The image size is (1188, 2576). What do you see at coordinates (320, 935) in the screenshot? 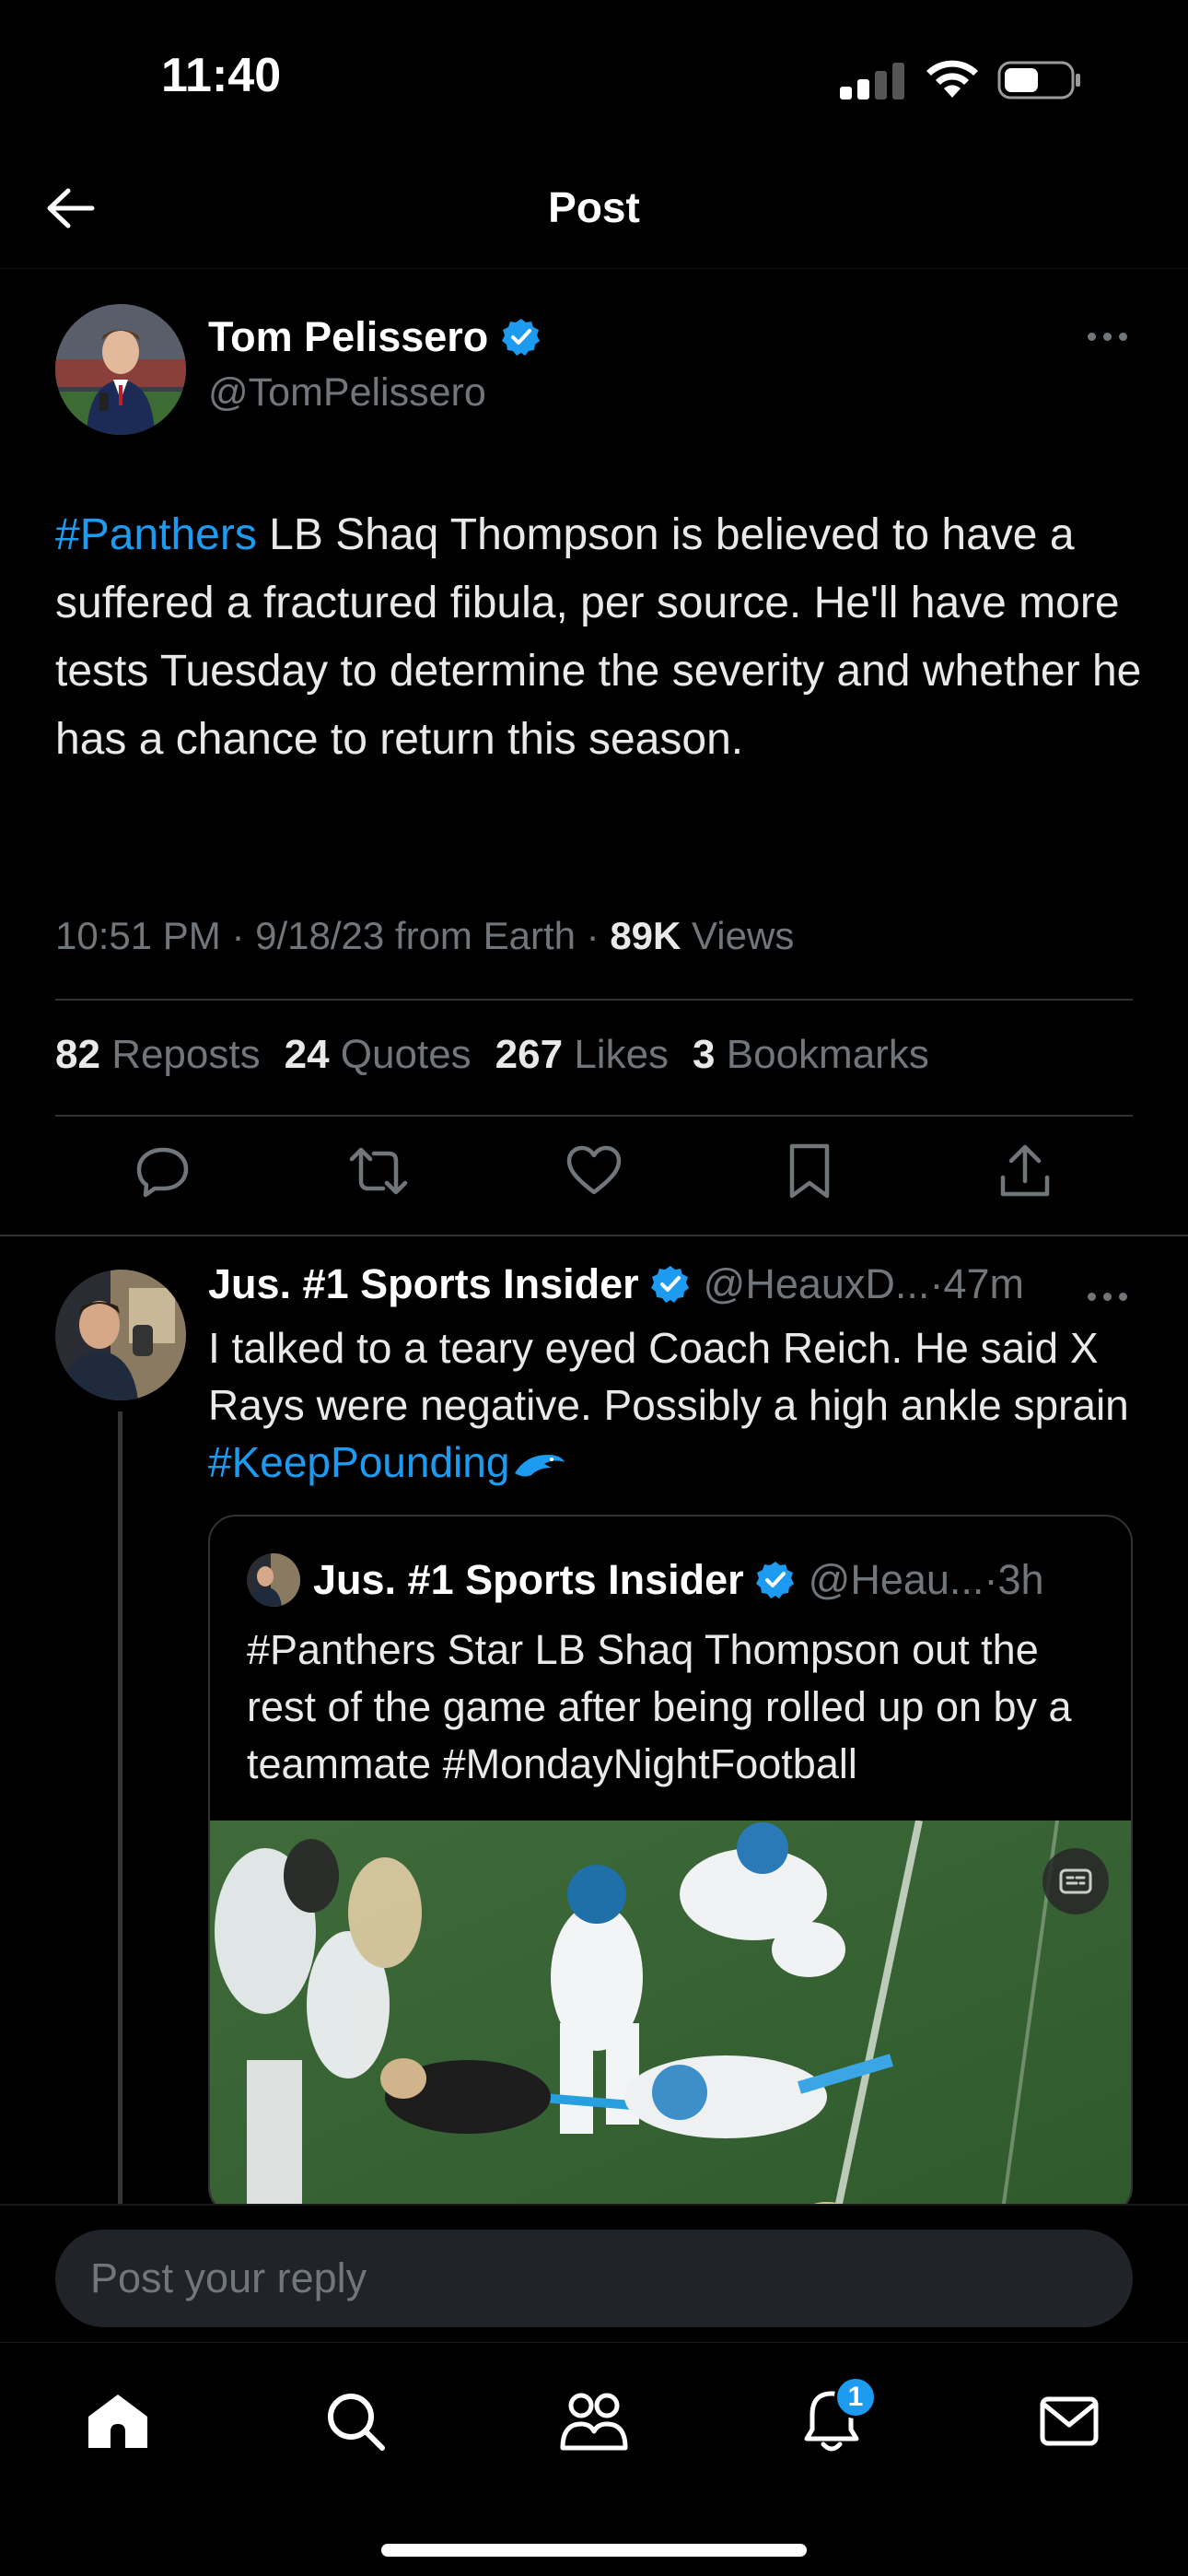
I see `post-date: 9/18/23` at bounding box center [320, 935].